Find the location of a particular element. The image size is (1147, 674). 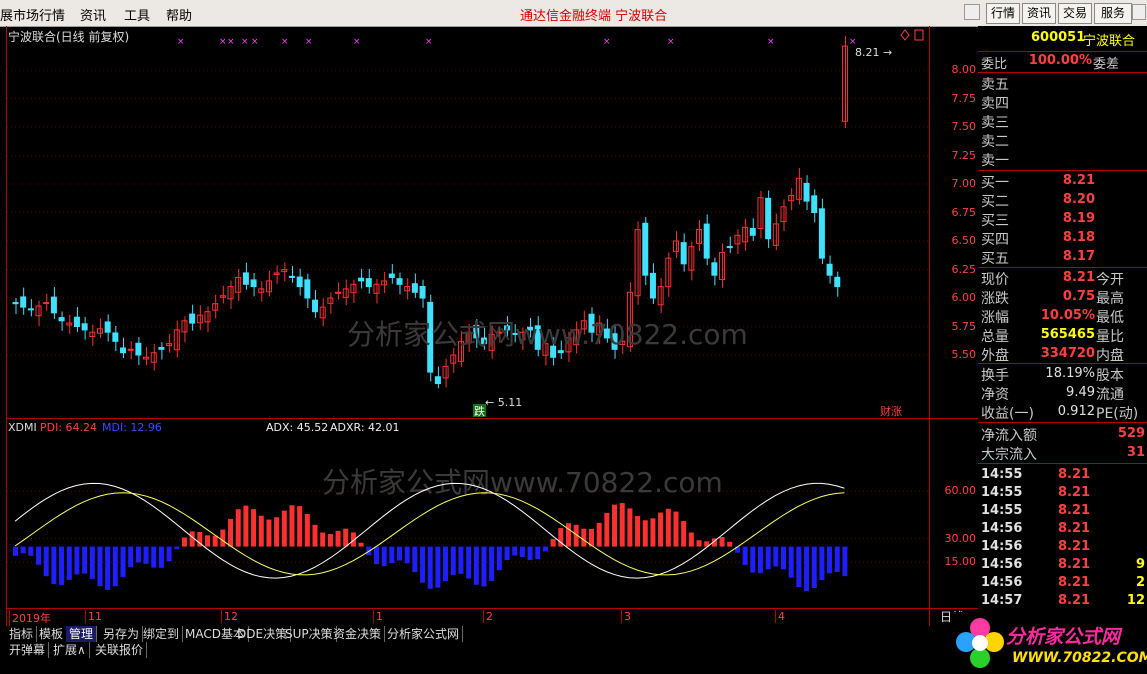

trade-button: 交易 is located at coordinates (1075, 13).